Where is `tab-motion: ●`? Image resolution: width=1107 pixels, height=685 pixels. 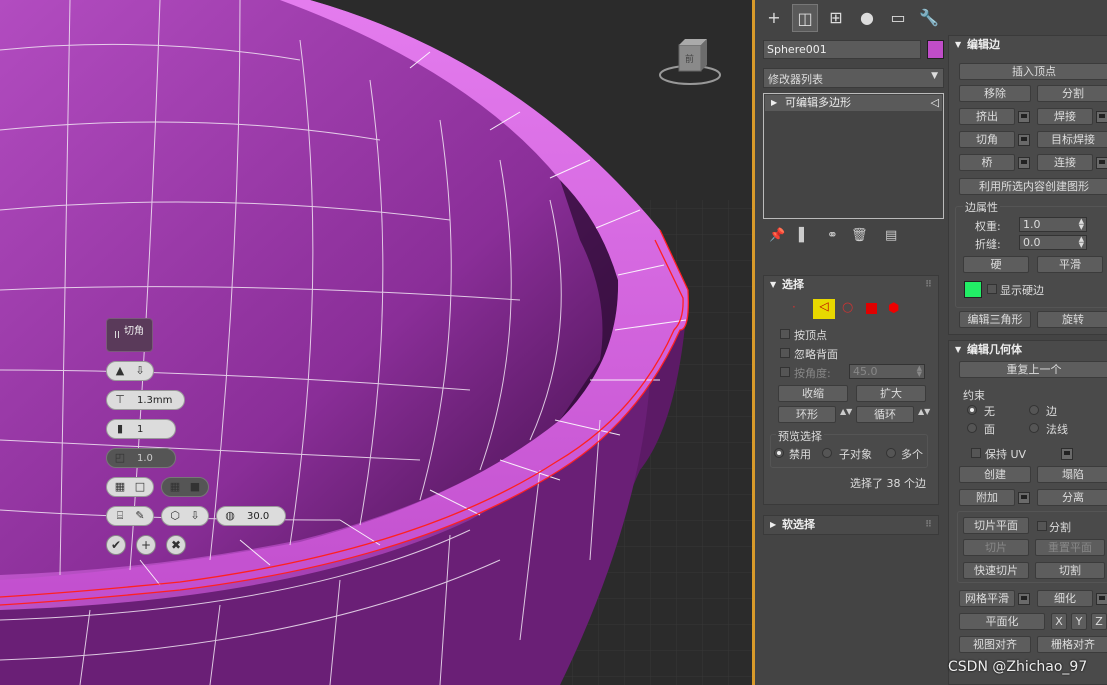
tab-motion: ● is located at coordinates (867, 18).